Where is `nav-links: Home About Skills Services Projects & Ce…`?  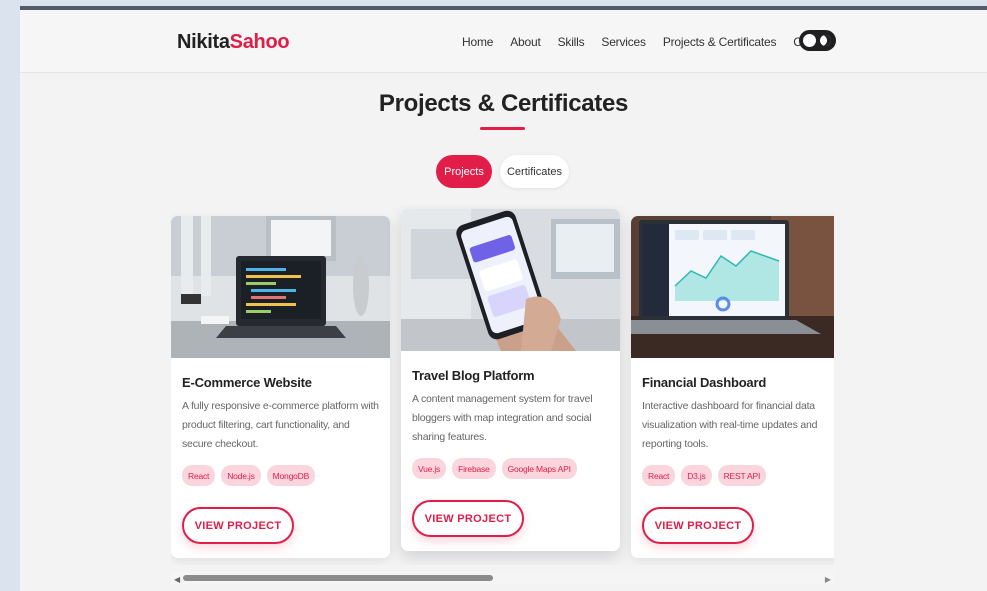
nav-links: Home About Skills Services Projects & Ce… is located at coordinates (656, 42).